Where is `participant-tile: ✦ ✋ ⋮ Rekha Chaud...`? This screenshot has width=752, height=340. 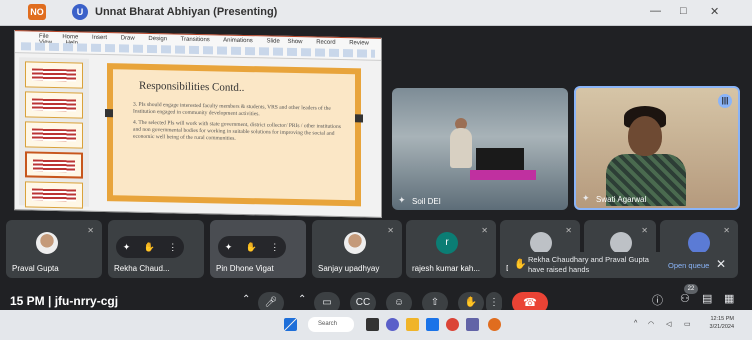 participant-tile: ✦ ✋ ⋮ Rekha Chaud... is located at coordinates (156, 249).